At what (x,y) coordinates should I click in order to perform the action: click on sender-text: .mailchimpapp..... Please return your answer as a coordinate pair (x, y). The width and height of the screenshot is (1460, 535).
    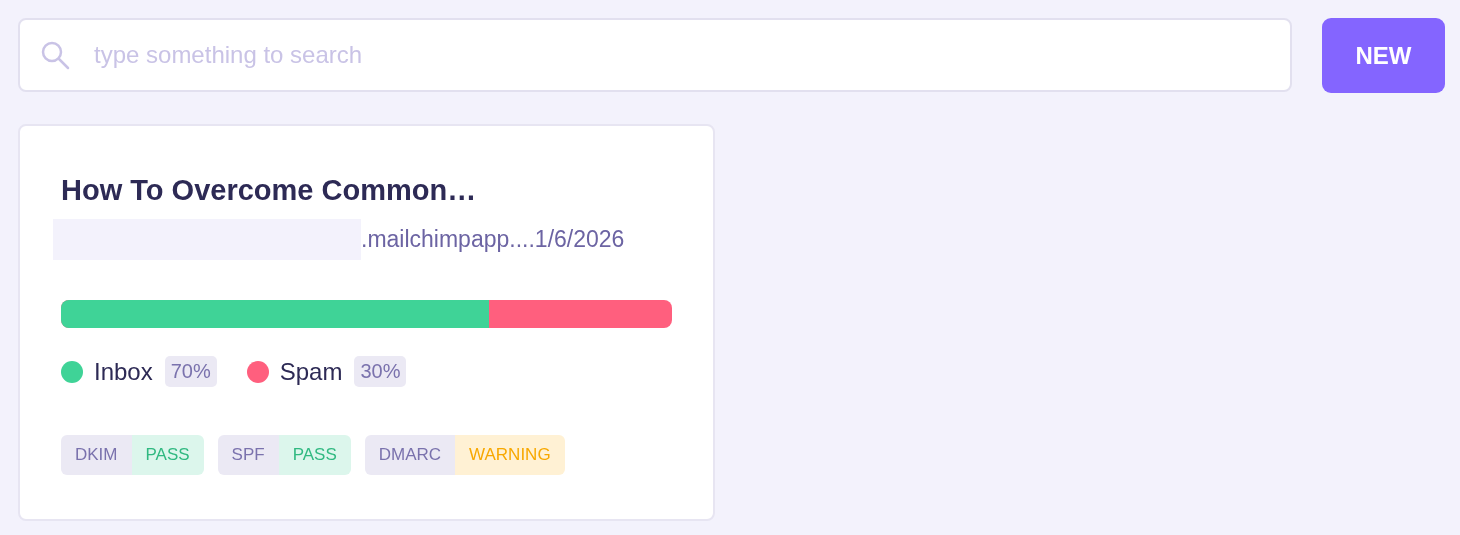
    Looking at the image, I should click on (448, 239).